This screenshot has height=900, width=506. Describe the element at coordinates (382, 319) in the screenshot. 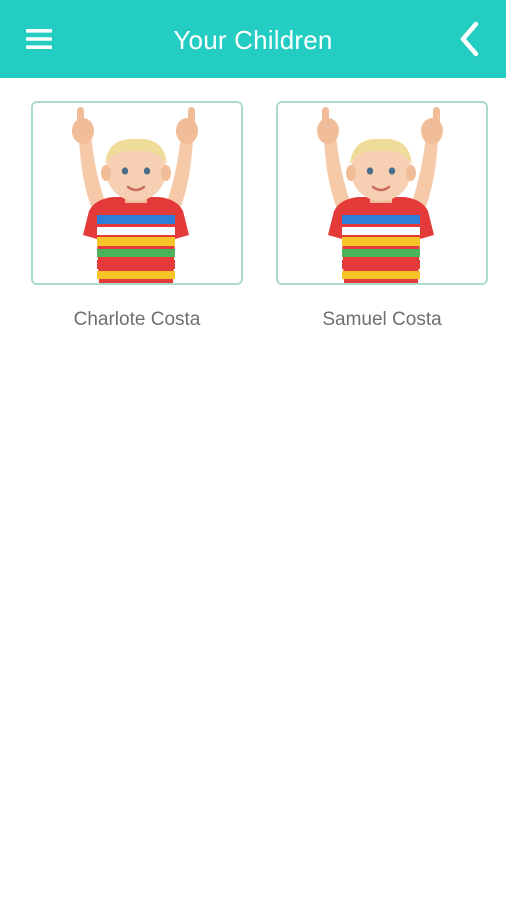

I see `child-name: Samuel Costa` at that location.